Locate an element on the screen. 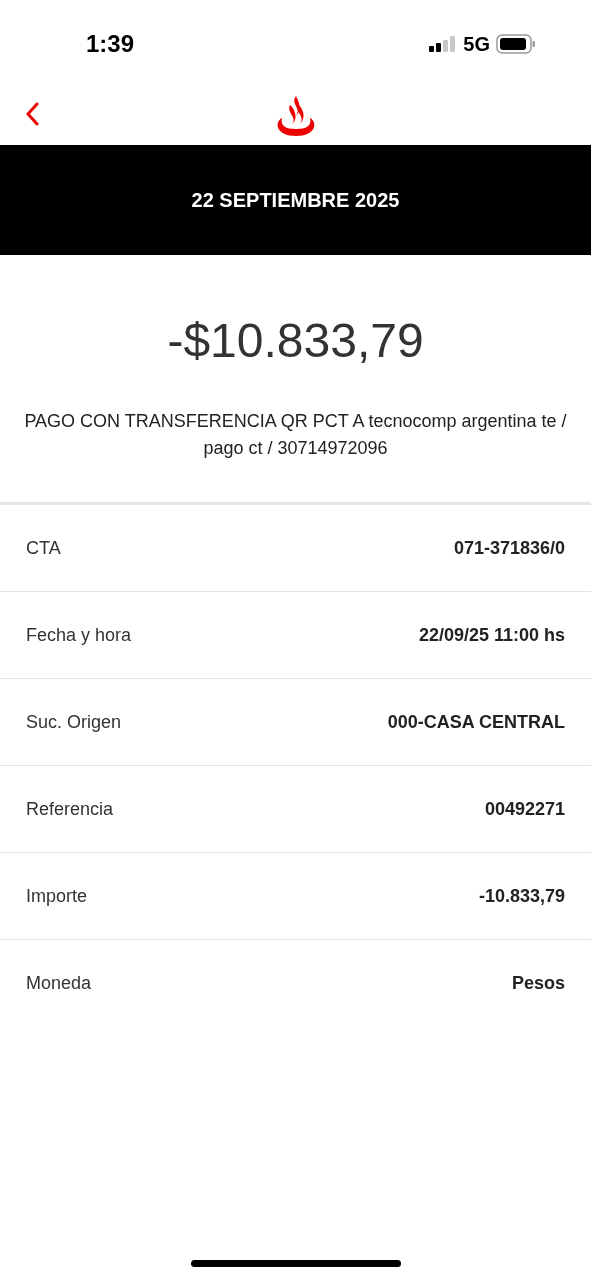 The height and width of the screenshot is (1280, 591). date-text: 22 SEPTIEMBRE 2025 is located at coordinates (295, 200).